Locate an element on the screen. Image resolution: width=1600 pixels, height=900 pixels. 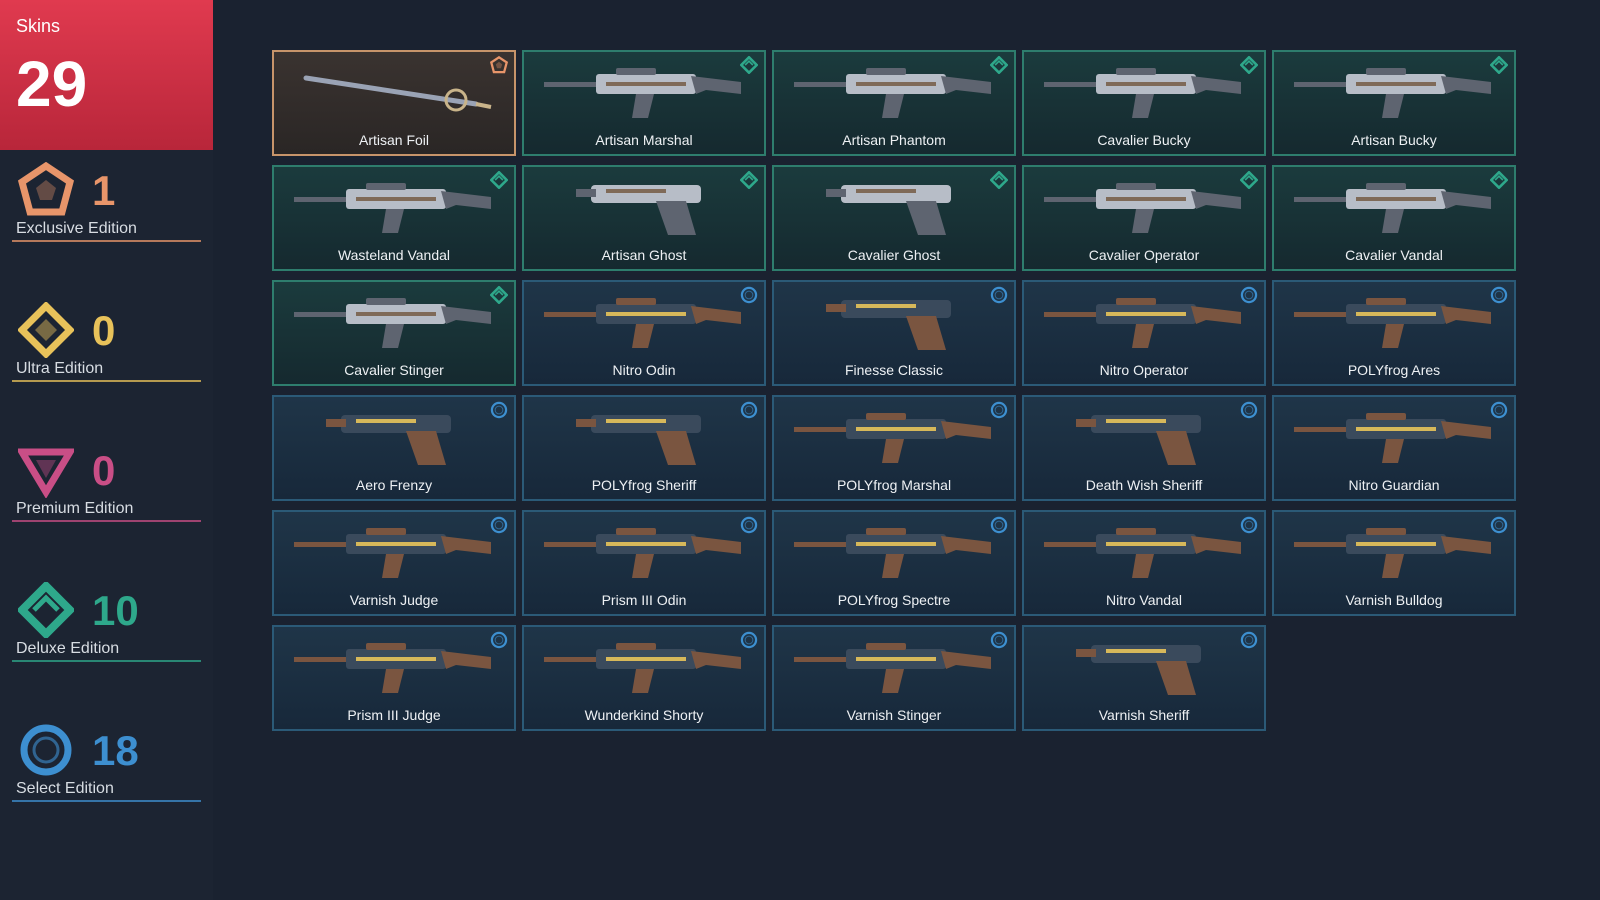
skin-card: Artisan Bucky is located at coordinates (1394, 103).